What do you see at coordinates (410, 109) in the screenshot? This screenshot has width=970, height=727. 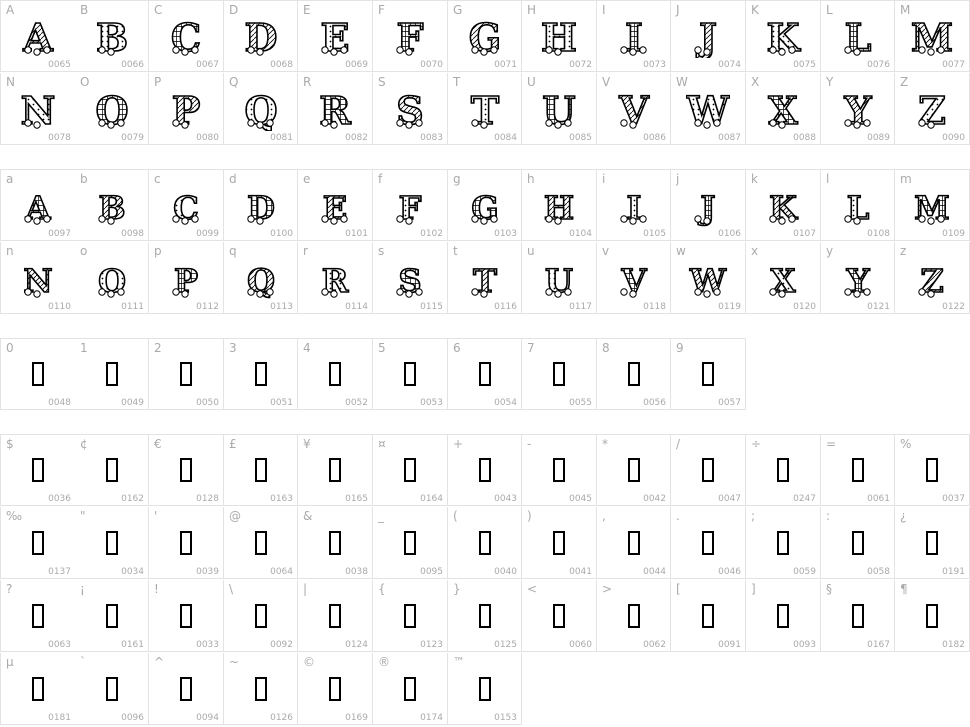 I see `glyph-cell: S 0083 S` at bounding box center [410, 109].